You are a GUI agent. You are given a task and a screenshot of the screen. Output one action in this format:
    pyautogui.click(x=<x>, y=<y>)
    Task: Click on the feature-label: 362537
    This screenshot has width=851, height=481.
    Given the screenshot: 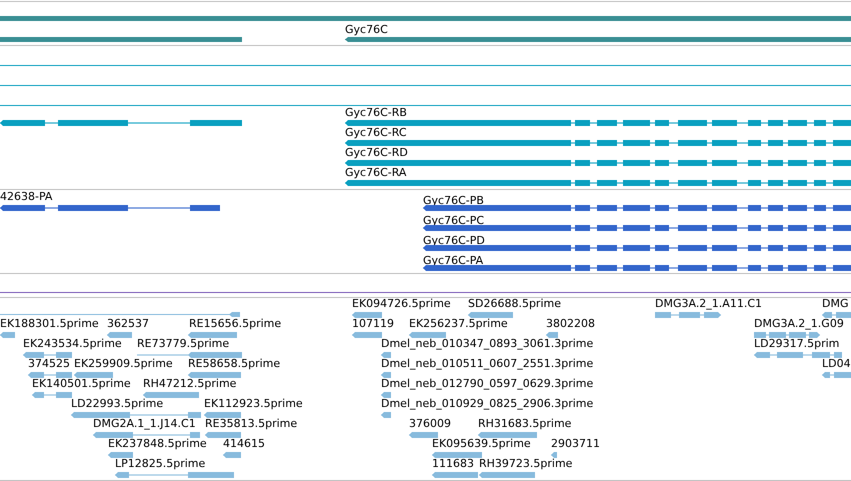 What is the action you would take?
    pyautogui.click(x=128, y=324)
    